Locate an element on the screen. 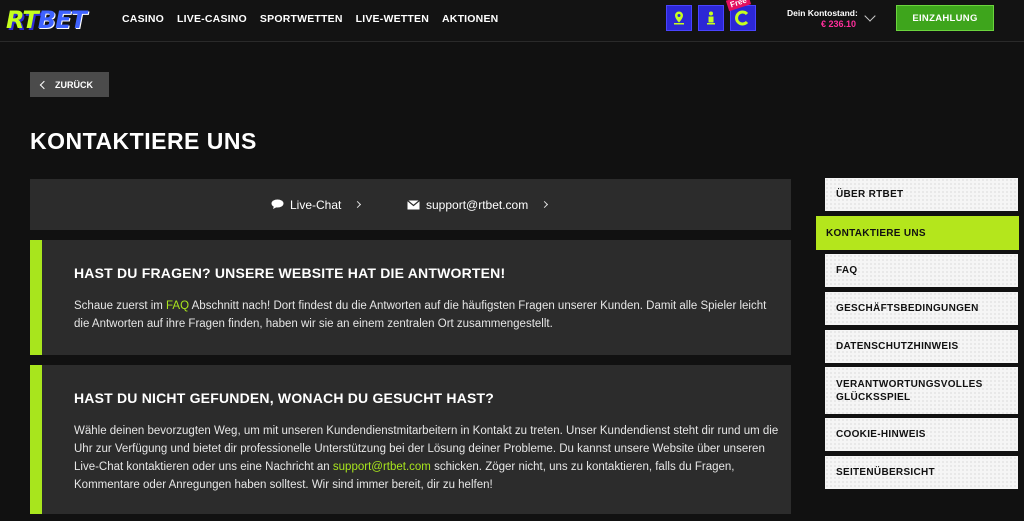 The image size is (1024, 521). nav-casino: CASINO is located at coordinates (143, 19).